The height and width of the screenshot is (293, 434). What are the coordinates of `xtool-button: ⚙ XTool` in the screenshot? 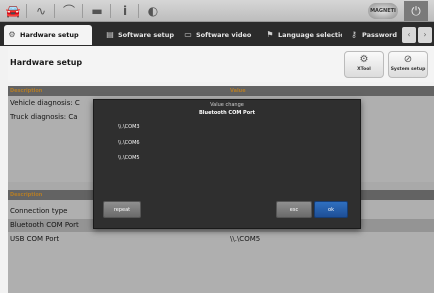 It's located at (364, 64).